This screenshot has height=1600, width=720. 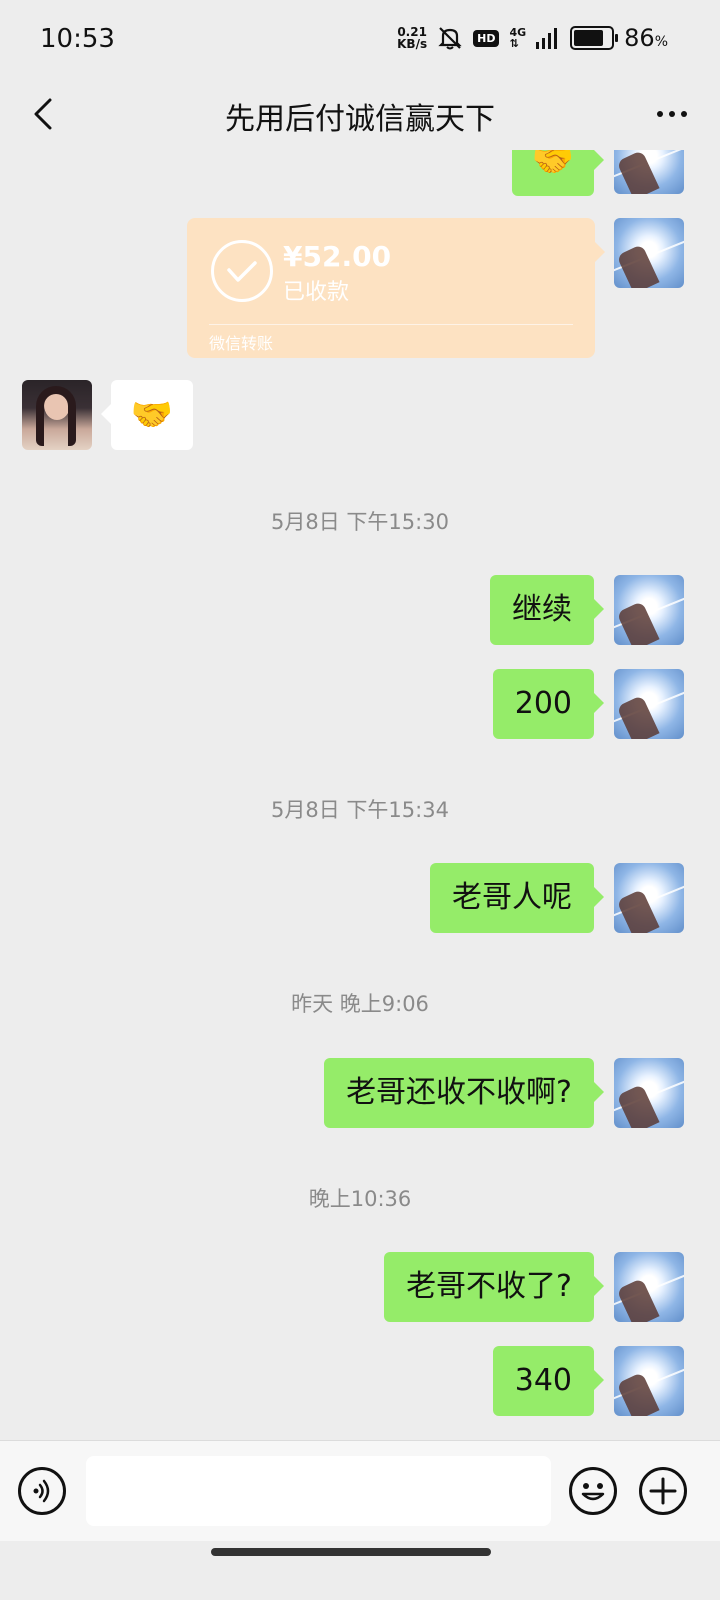 I want to click on transfer-status: 已收款, so click(x=316, y=292).